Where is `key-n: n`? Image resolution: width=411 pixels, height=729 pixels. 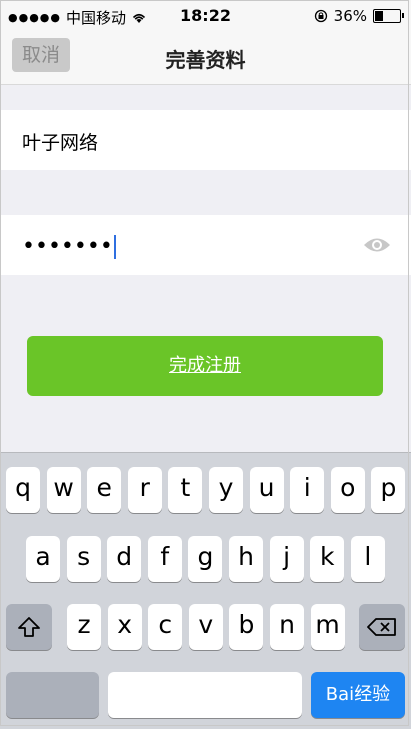 key-n: n is located at coordinates (287, 627).